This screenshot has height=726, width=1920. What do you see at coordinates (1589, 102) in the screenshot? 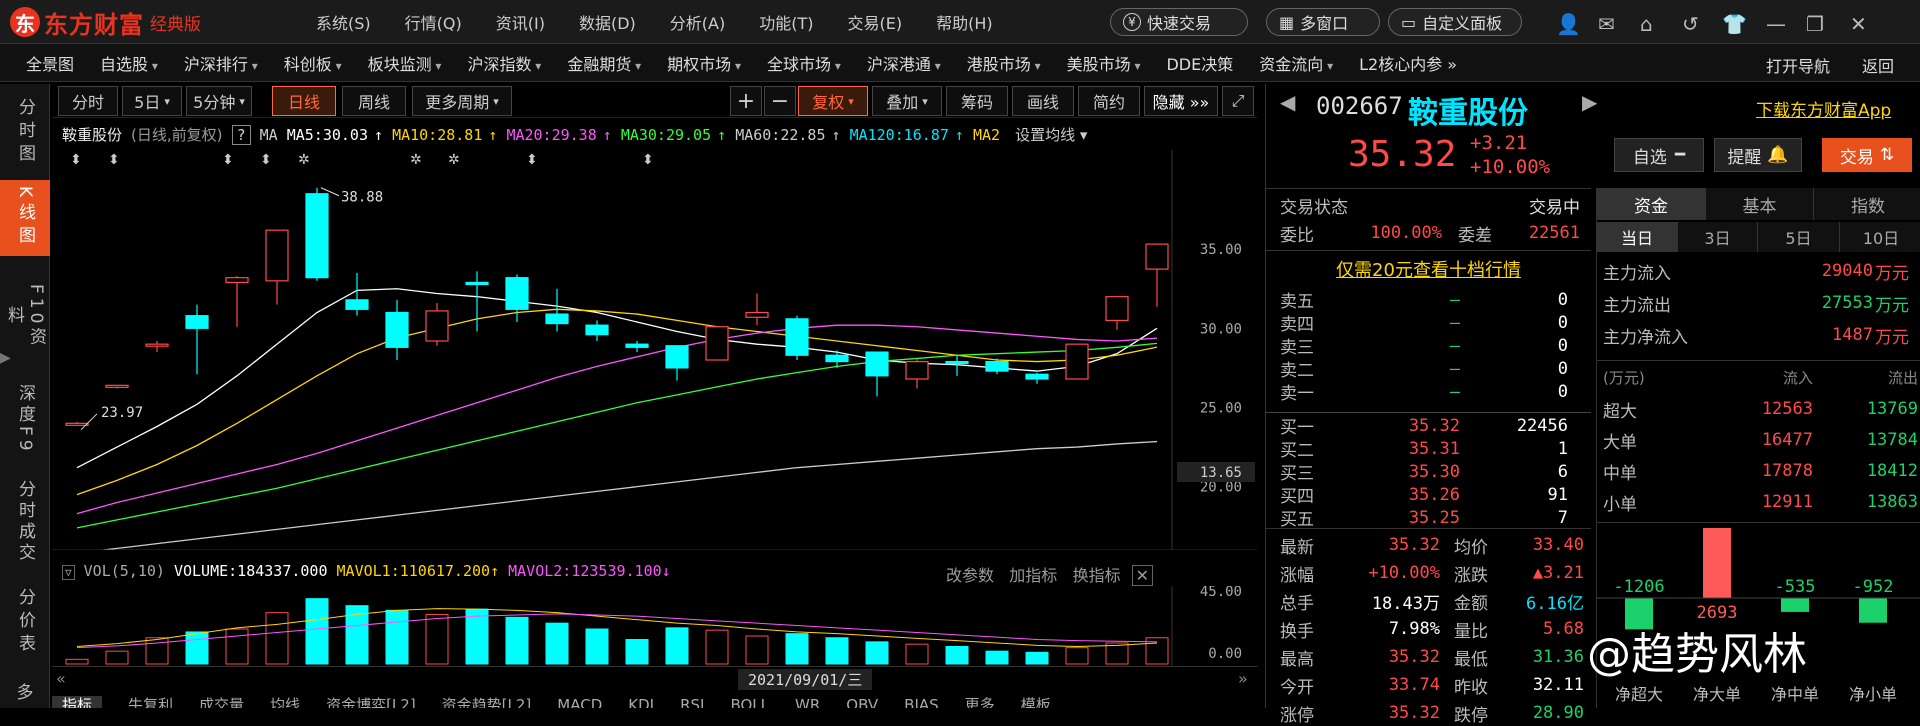
I see `next-stock-icon: ▶` at bounding box center [1589, 102].